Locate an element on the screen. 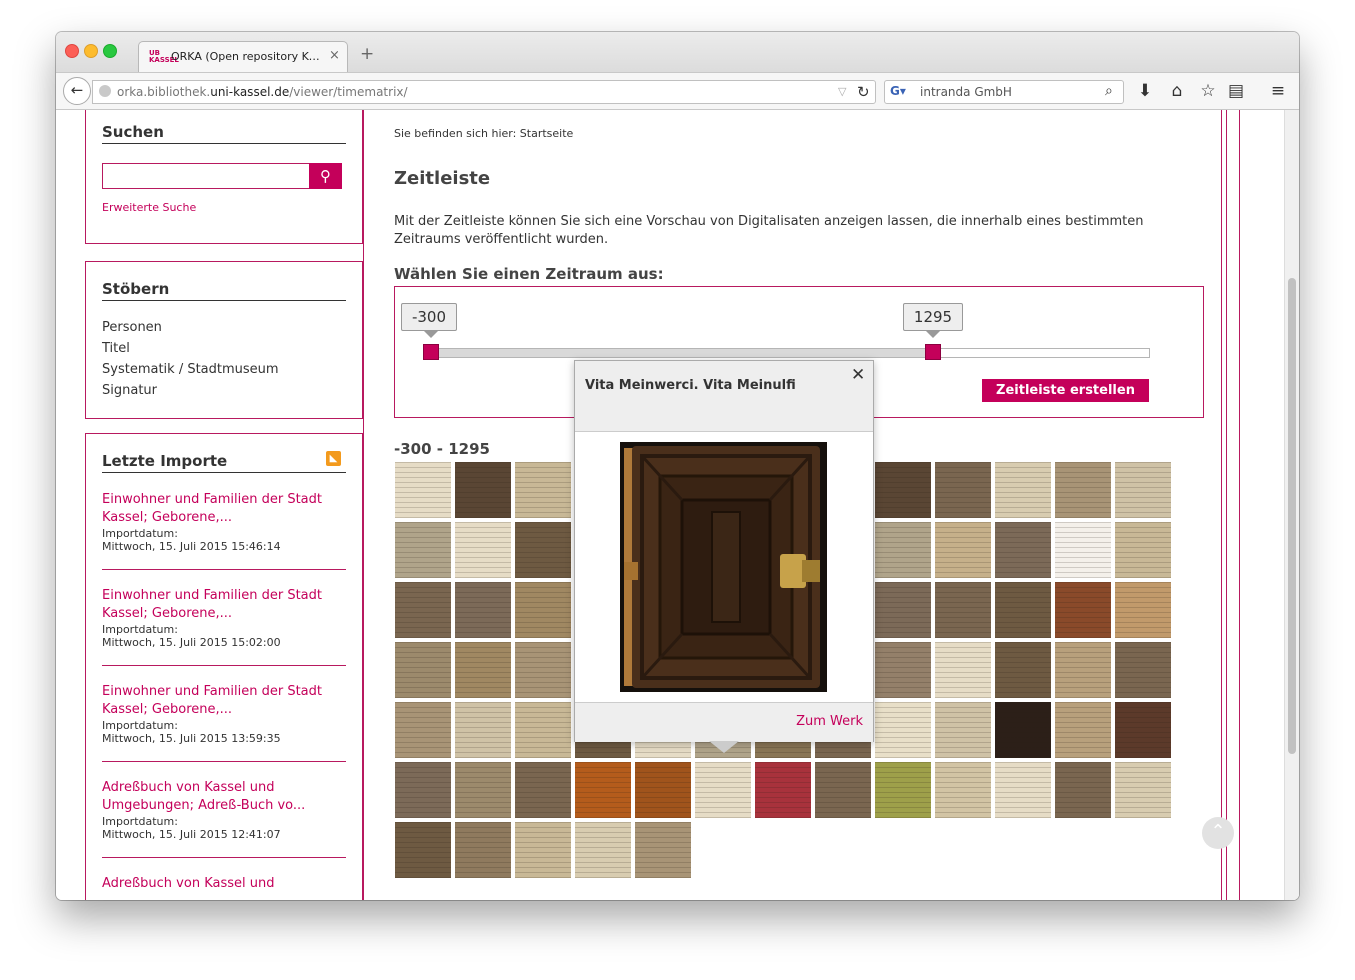 This screenshot has width=1355, height=980. reading-list-icon: ▤ is located at coordinates (1236, 91).